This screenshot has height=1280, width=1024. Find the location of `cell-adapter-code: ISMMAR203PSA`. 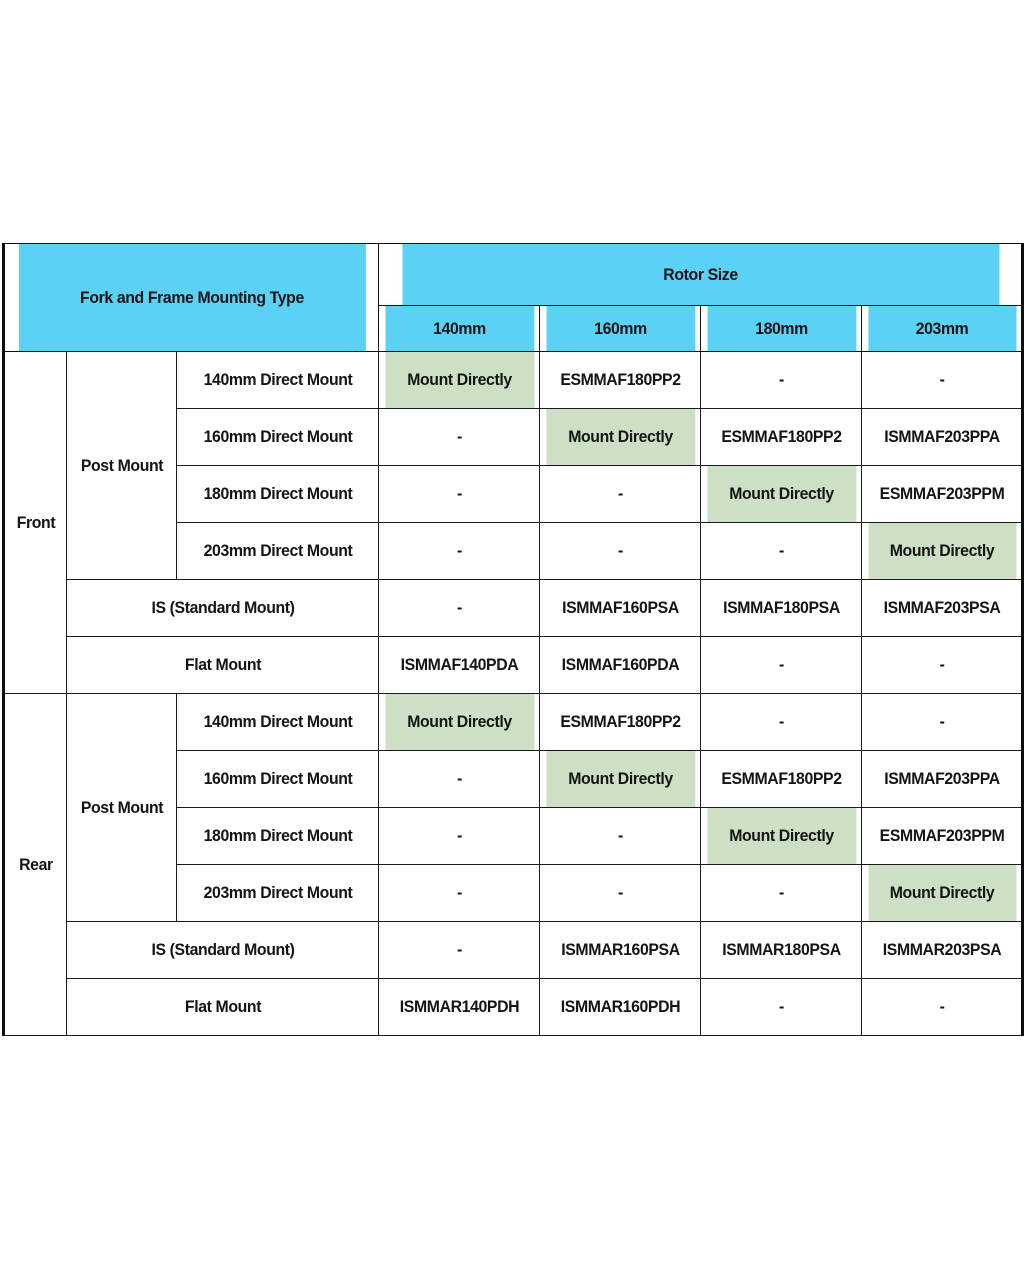

cell-adapter-code: ISMMAR203PSA is located at coordinates (942, 950).